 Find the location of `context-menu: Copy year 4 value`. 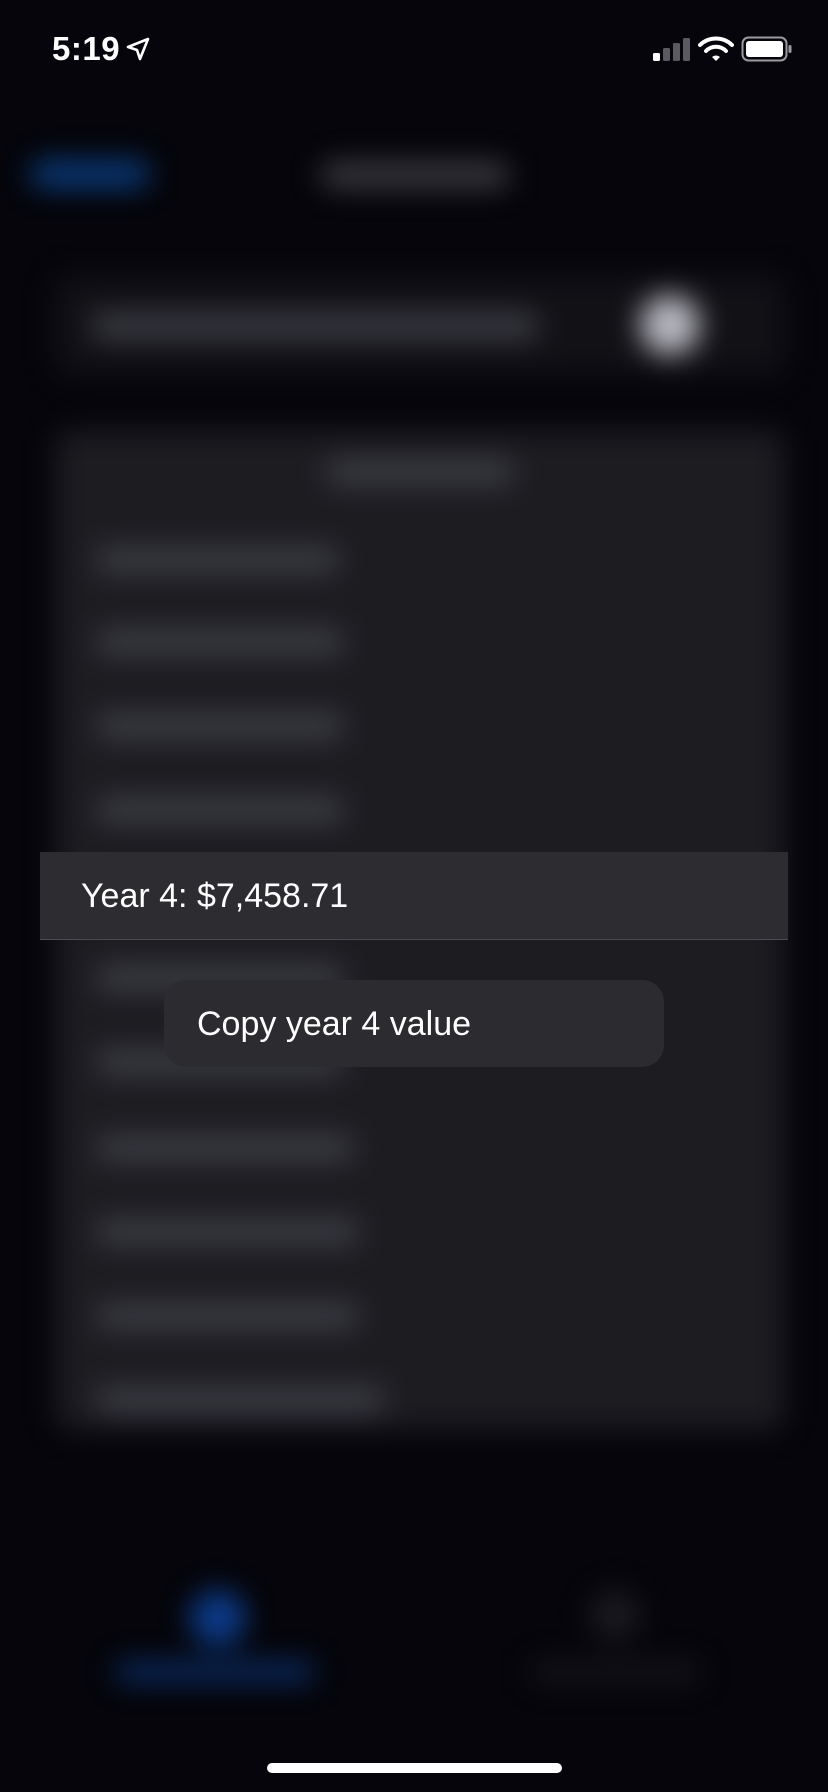

context-menu: Copy year 4 value is located at coordinates (414, 1023).